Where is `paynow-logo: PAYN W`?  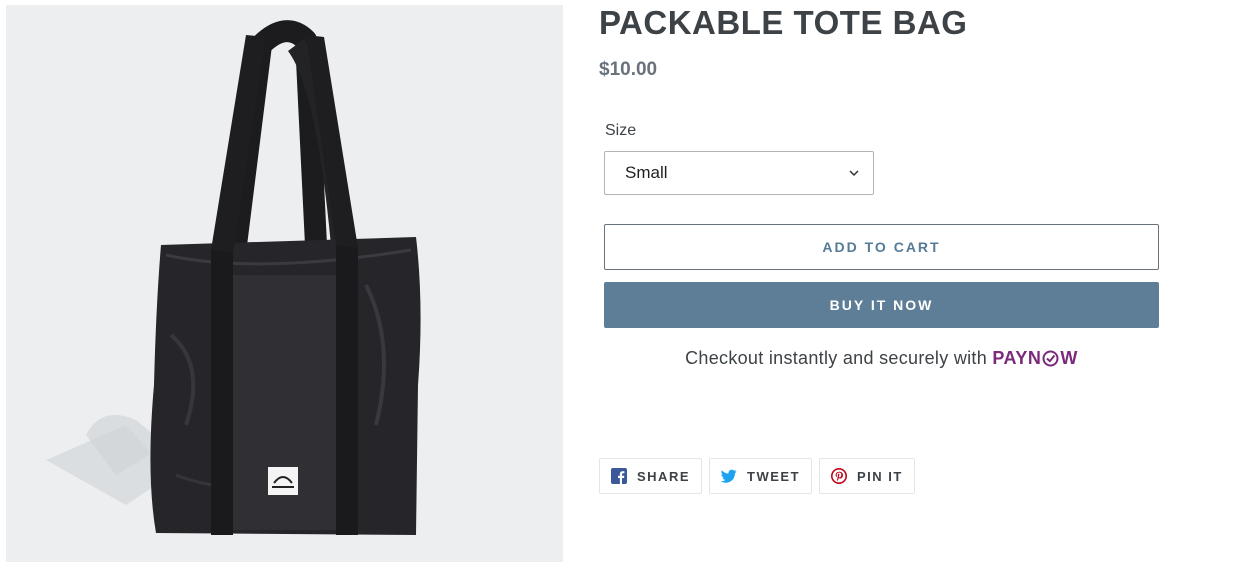 paynow-logo: PAYN W is located at coordinates (1035, 358).